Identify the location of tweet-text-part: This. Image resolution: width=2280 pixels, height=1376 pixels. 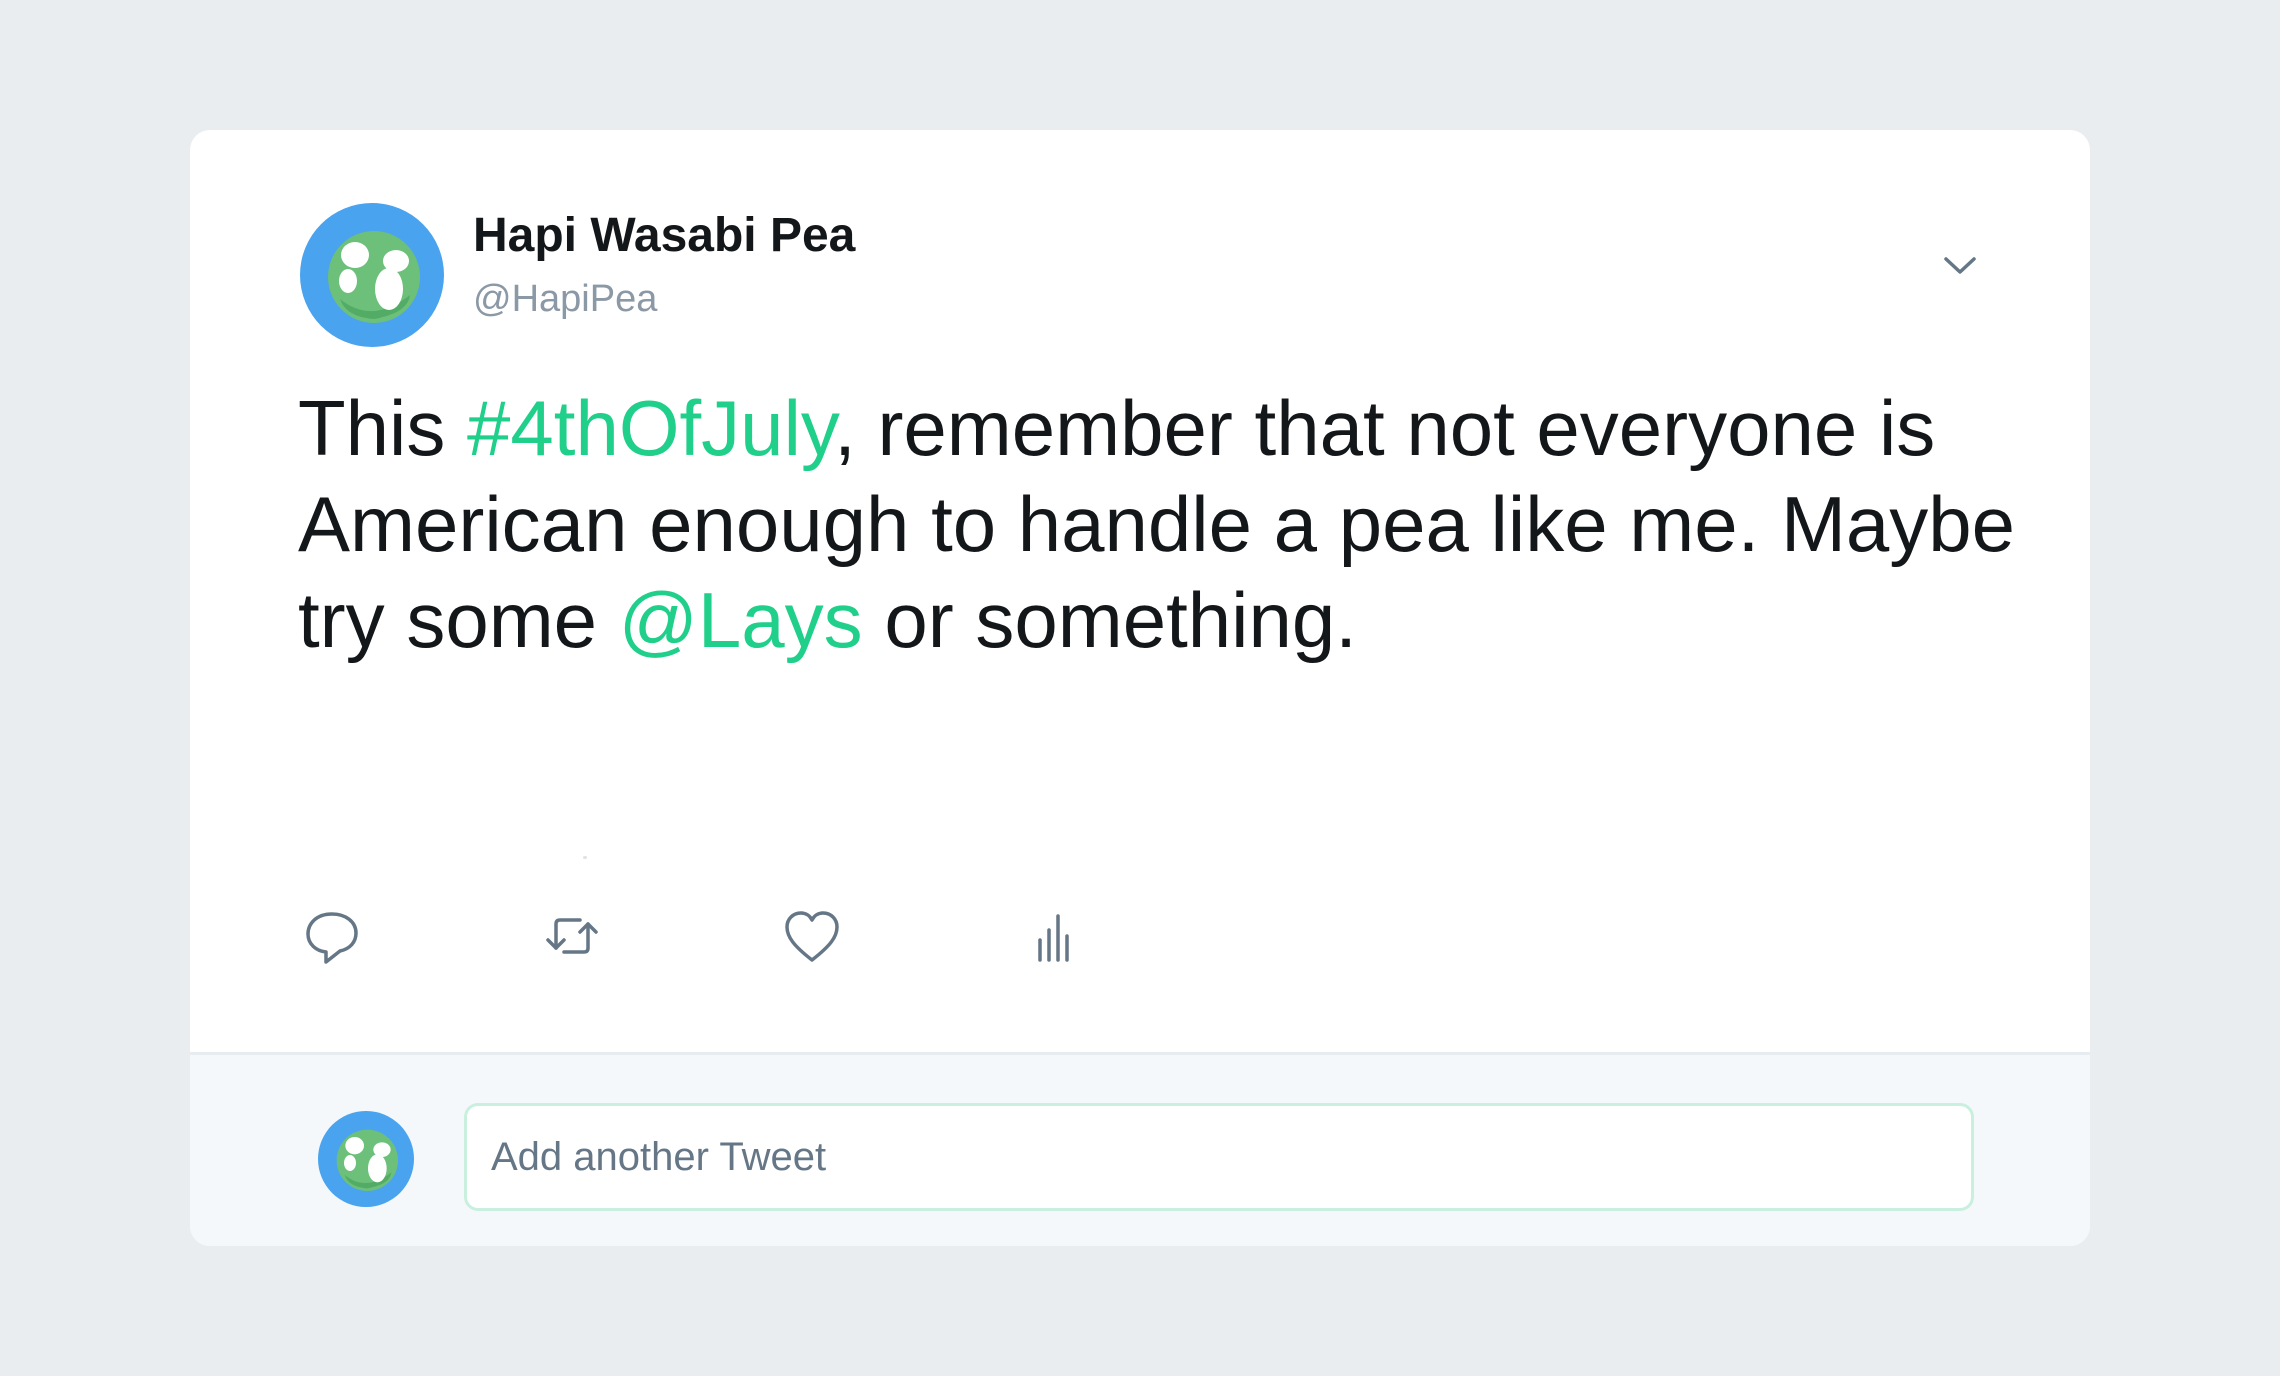
(383, 428).